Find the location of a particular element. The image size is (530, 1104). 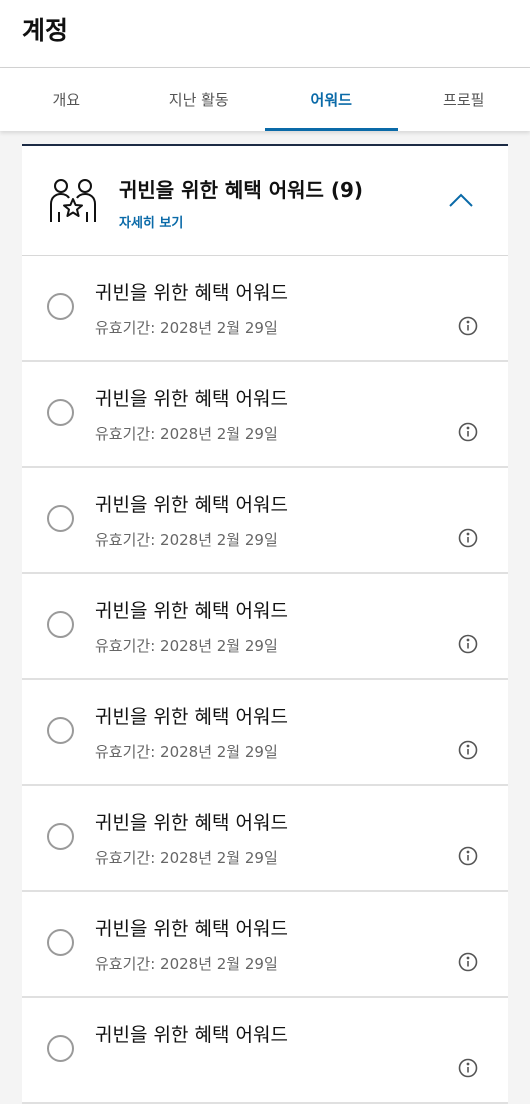

page-title: 계정 is located at coordinates (45, 29).